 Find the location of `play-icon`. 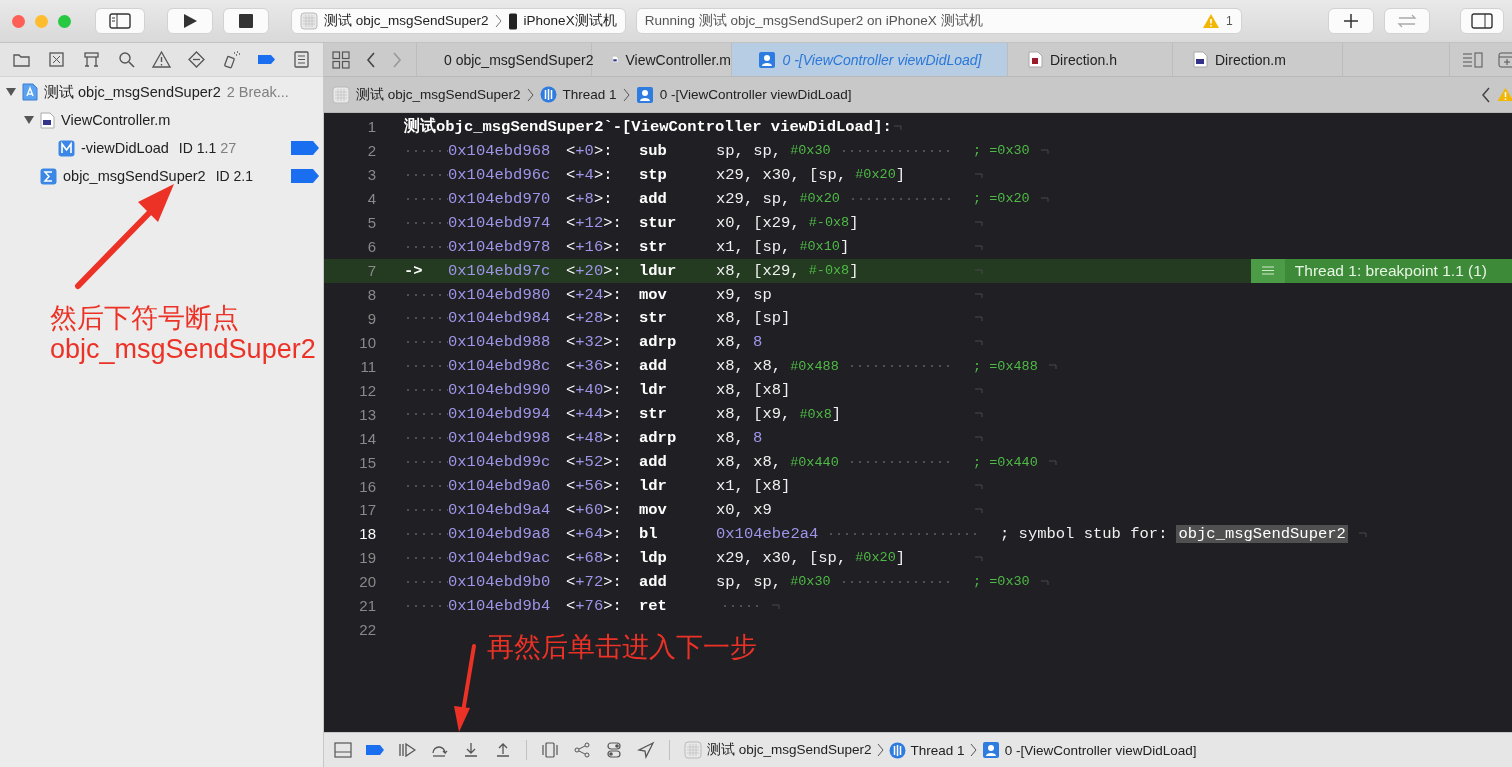

play-icon is located at coordinates (190, 21).